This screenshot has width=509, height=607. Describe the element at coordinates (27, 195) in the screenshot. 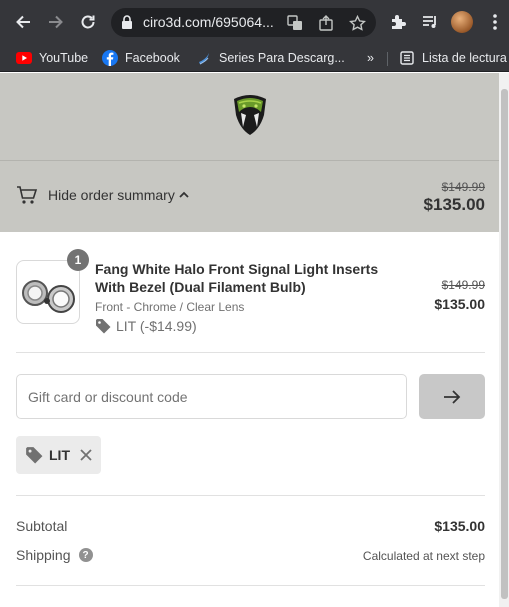

I see `cart-icon` at that location.